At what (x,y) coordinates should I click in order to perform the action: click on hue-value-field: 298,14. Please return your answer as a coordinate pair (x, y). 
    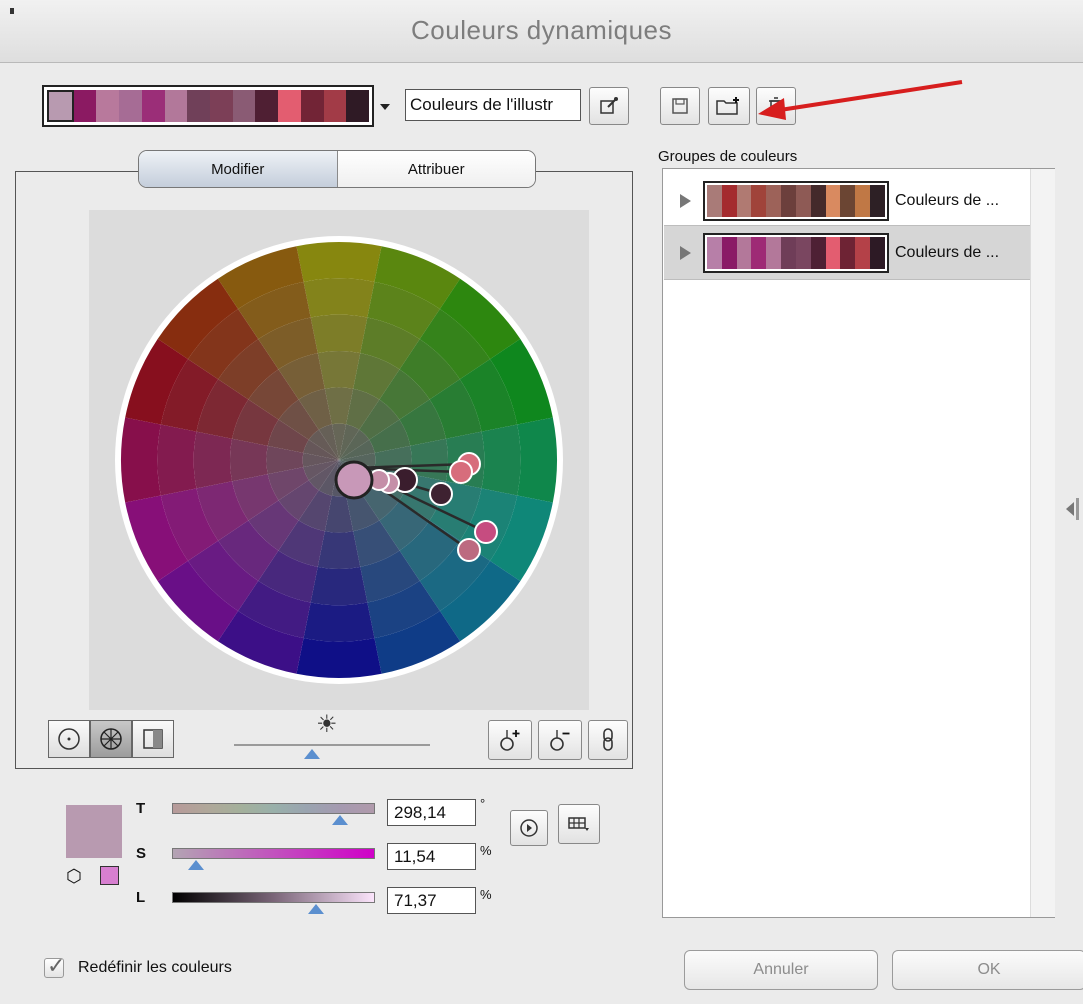
    Looking at the image, I should click on (431, 812).